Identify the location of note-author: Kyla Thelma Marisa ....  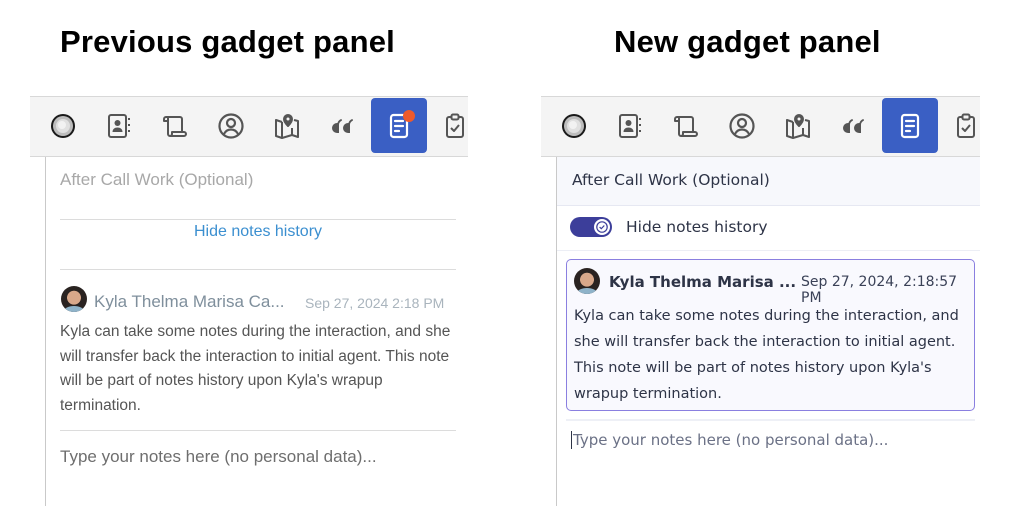
(703, 282).